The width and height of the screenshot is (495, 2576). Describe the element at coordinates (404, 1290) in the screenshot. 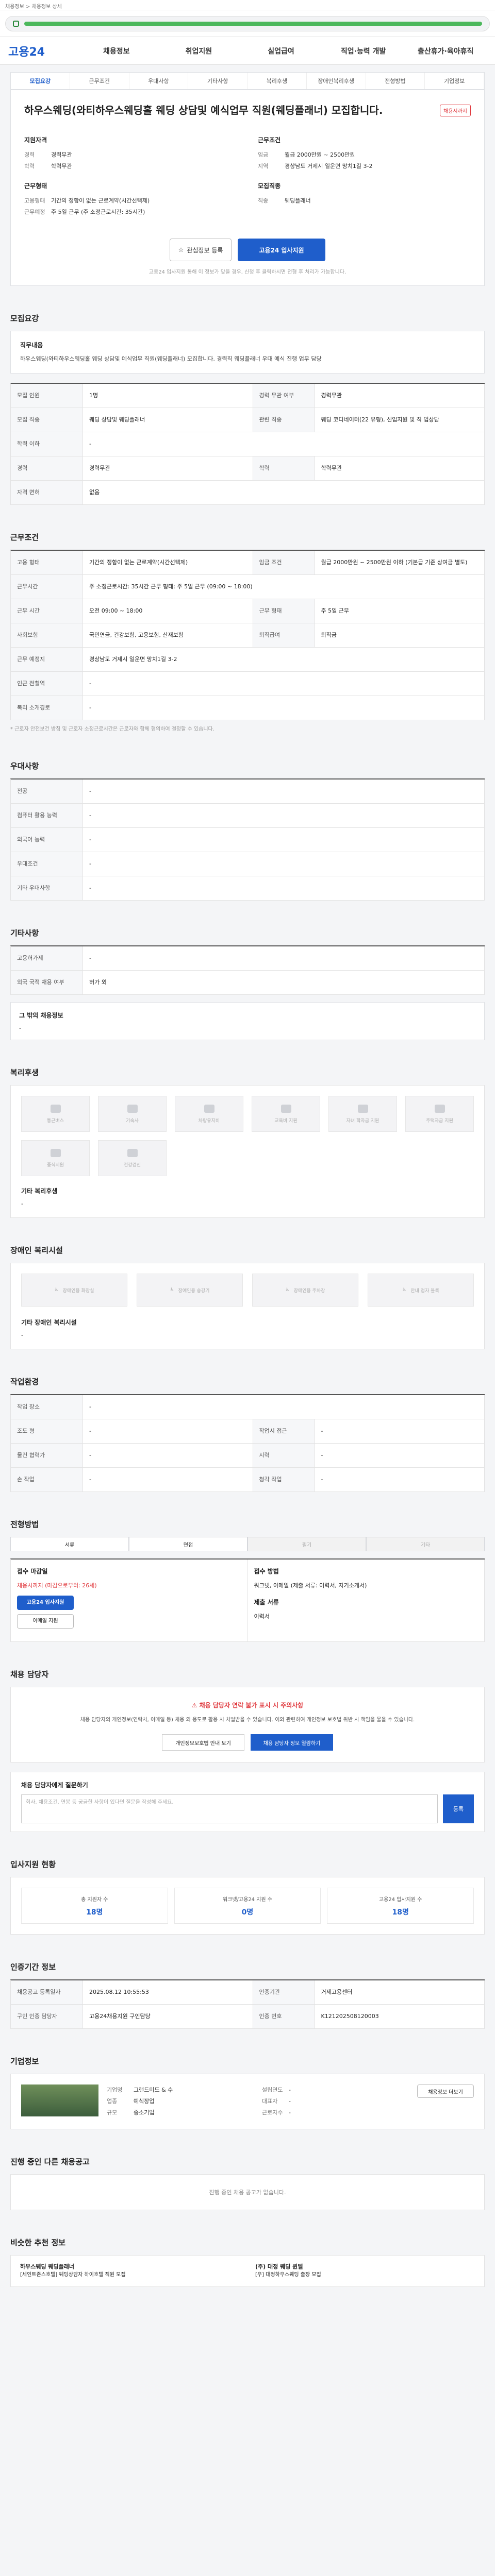

I see `braille-icon: ♿` at that location.